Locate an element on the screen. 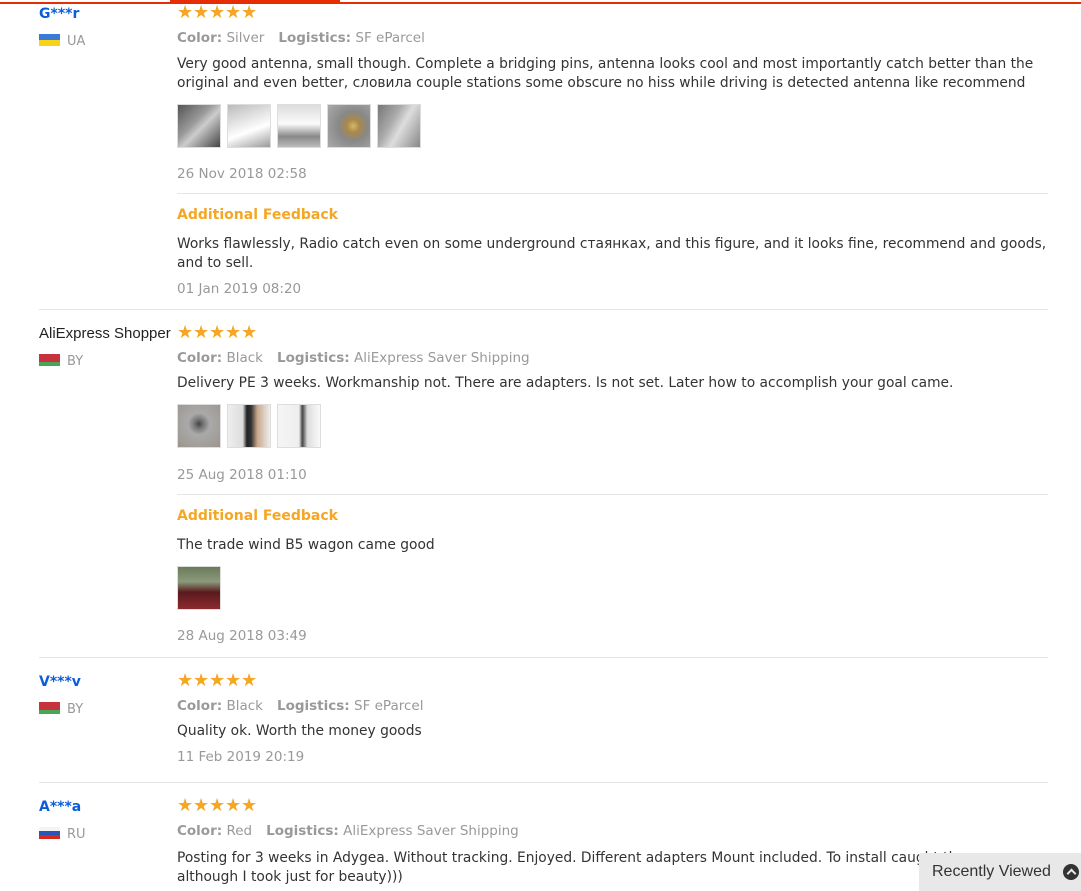 This screenshot has height=891, width=1081. country-code: UA is located at coordinates (76, 41).